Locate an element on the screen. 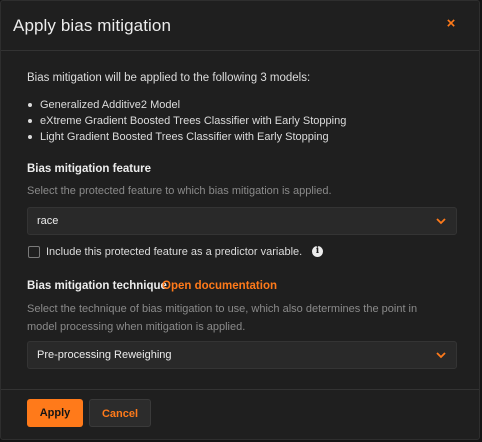  model-name: Generalized Additive2 Model is located at coordinates (110, 105).